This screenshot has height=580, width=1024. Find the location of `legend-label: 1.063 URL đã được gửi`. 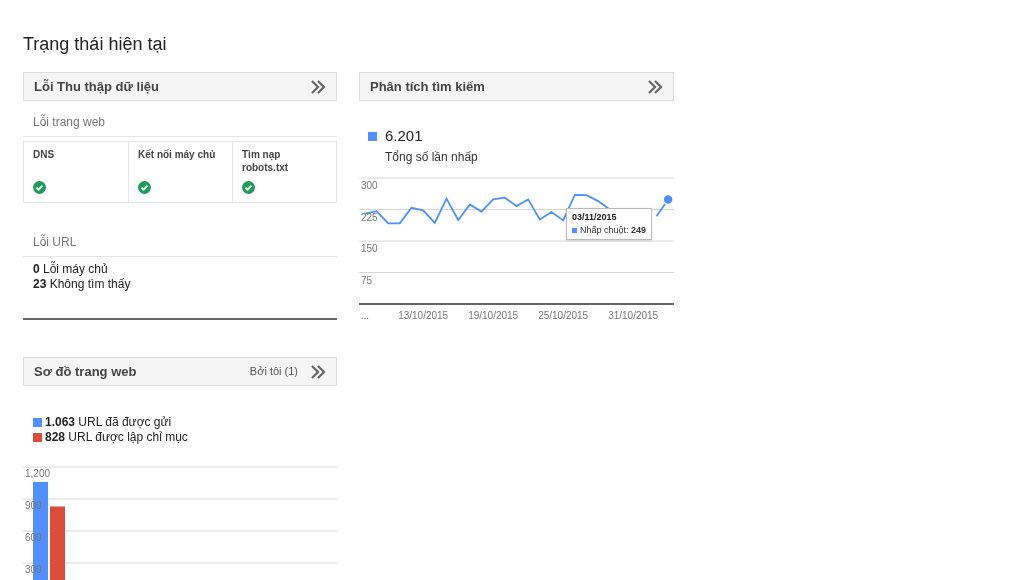

legend-label: 1.063 URL đã được gửi is located at coordinates (108, 422).